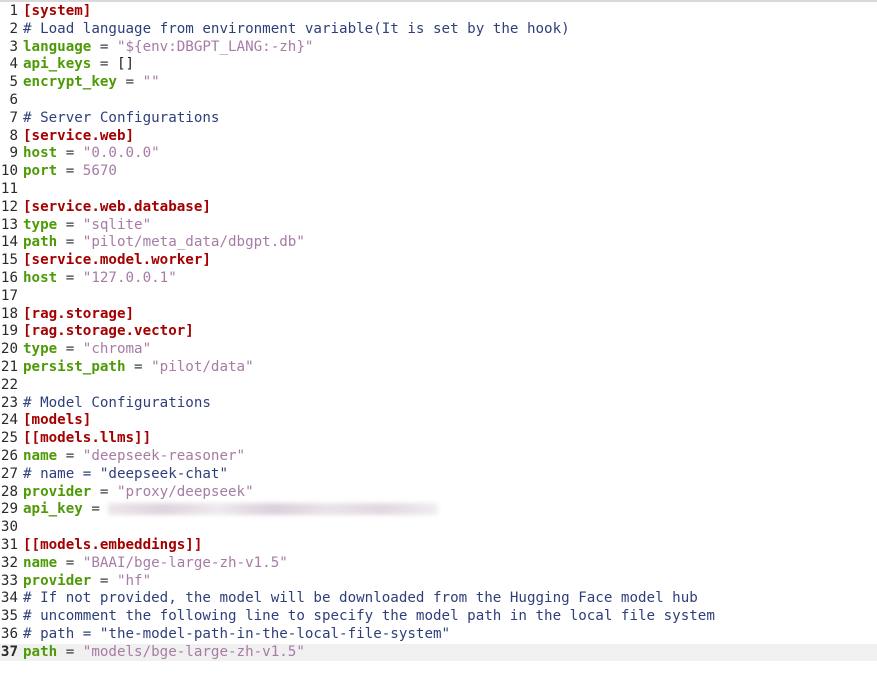 The width and height of the screenshot is (877, 673). Describe the element at coordinates (438, 12) in the screenshot. I see `code-line: 1 [system]` at that location.